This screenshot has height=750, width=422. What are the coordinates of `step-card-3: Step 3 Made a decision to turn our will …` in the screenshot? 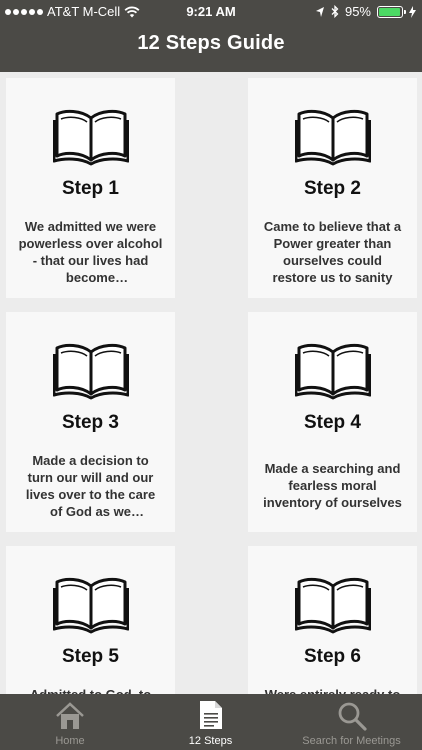 It's located at (90, 422).